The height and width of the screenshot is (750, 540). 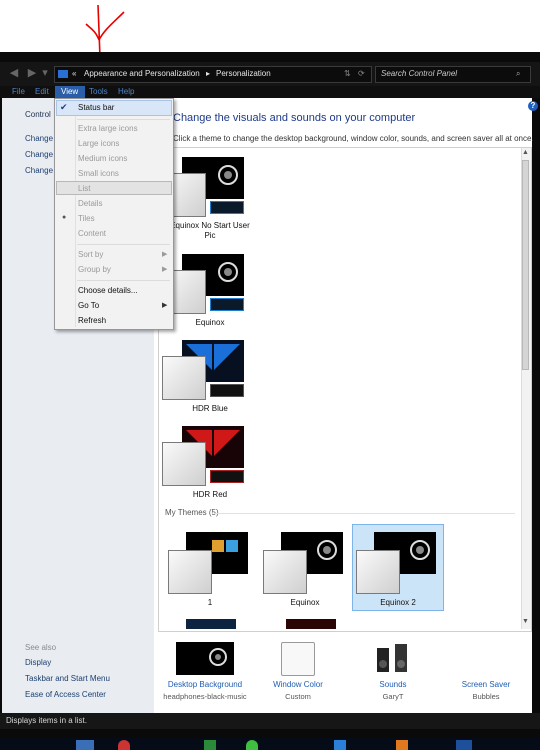 I want to click on view-menu-sort-by: Sort by, so click(x=90, y=255).